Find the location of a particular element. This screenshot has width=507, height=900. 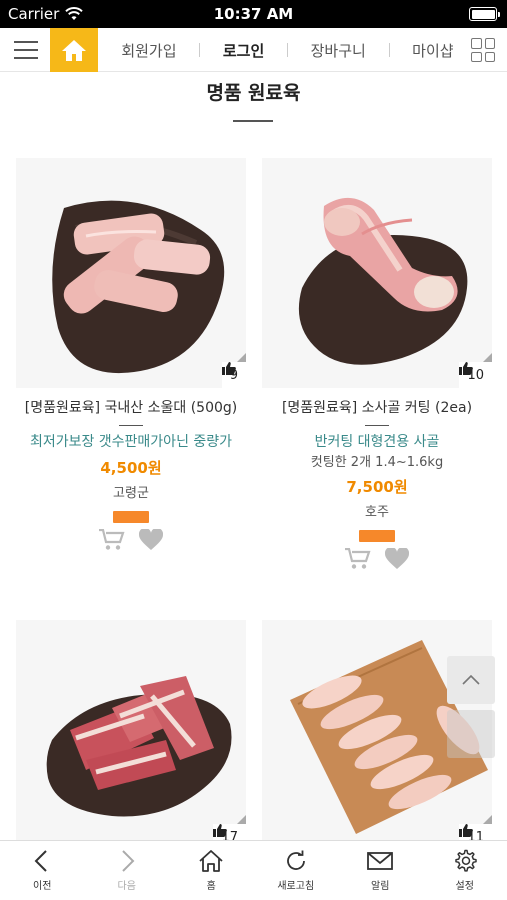

settings-button: 설정 is located at coordinates (465, 870).